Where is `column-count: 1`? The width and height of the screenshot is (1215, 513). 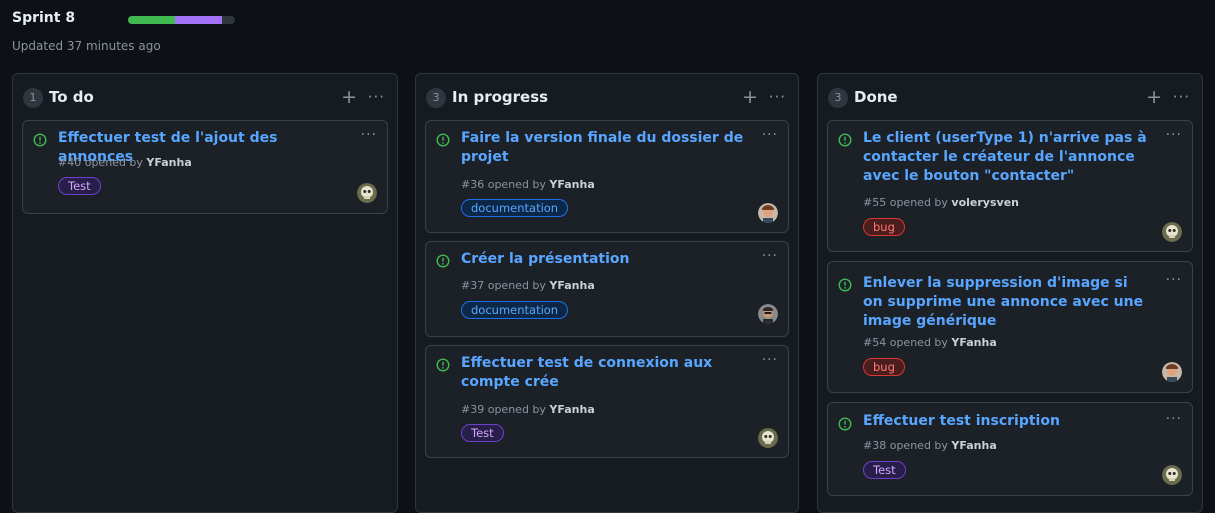 column-count: 1 is located at coordinates (33, 98).